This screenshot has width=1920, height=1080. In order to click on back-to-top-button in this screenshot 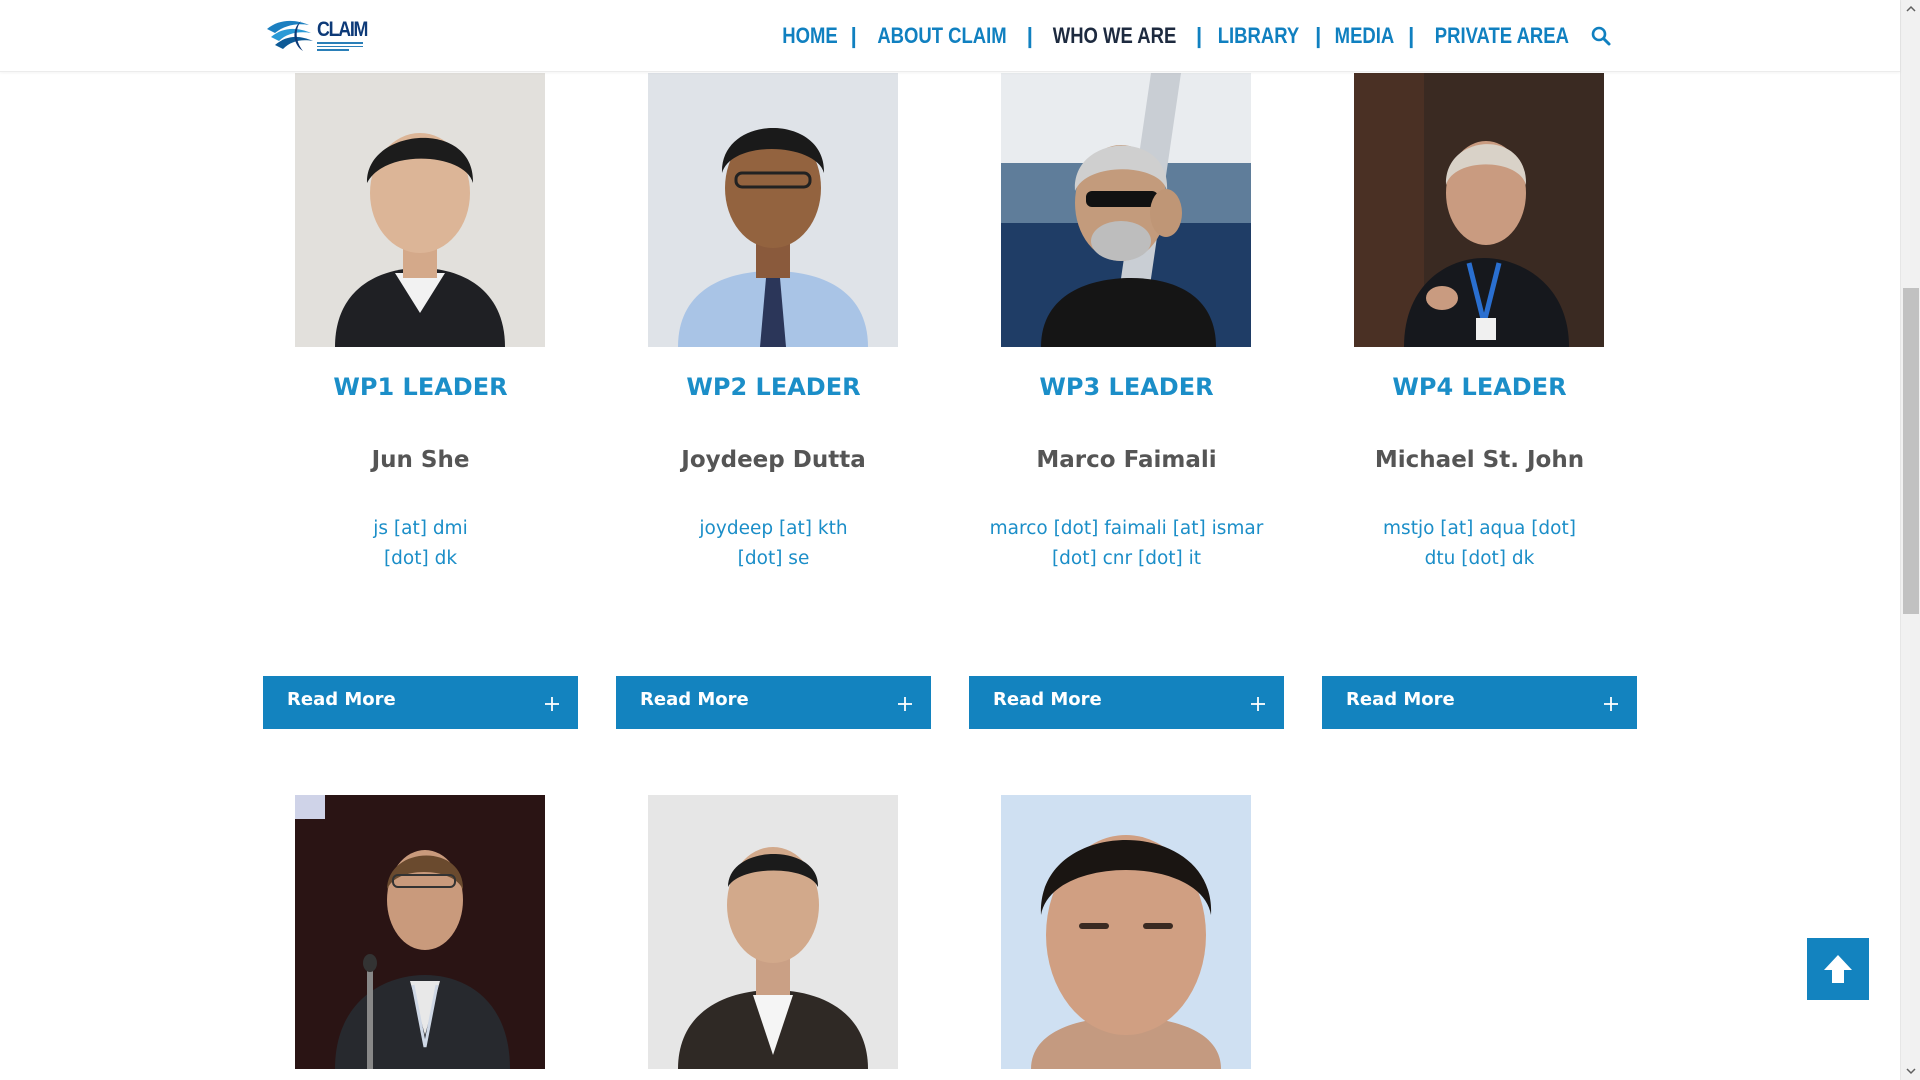, I will do `click(1838, 969)`.